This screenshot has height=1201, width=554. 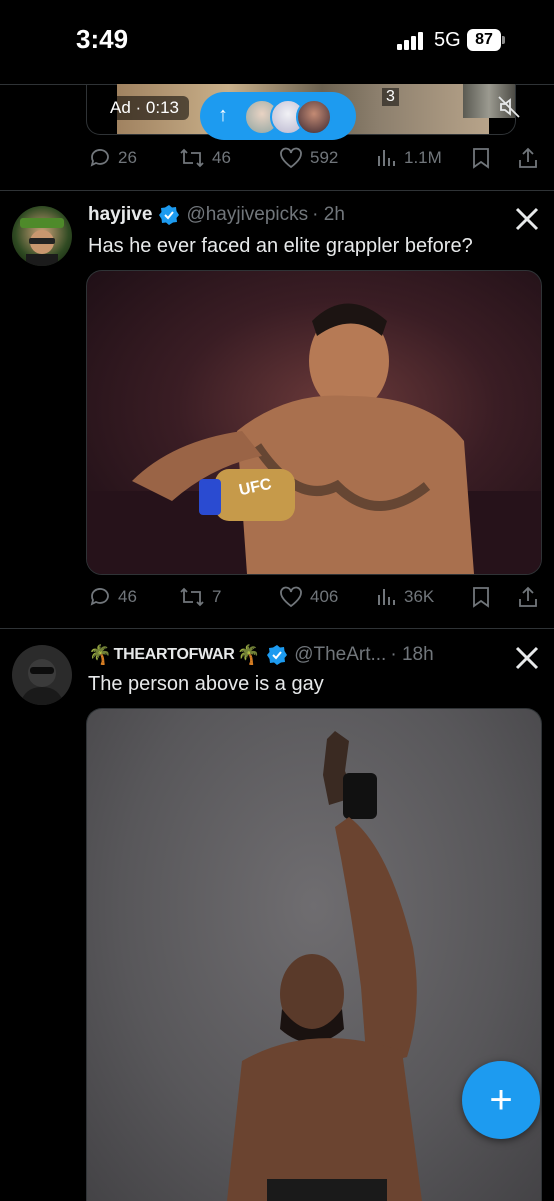 I want to click on handle: @hayjivepicks, so click(x=247, y=215).